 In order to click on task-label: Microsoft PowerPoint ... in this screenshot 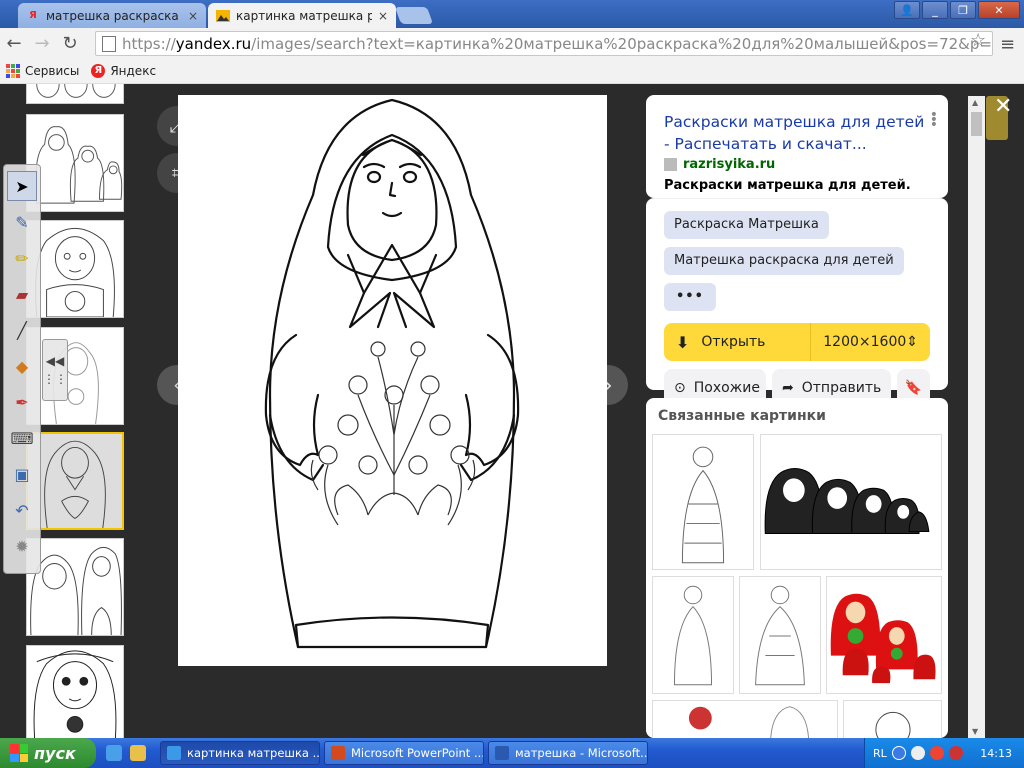, I will do `click(417, 753)`.